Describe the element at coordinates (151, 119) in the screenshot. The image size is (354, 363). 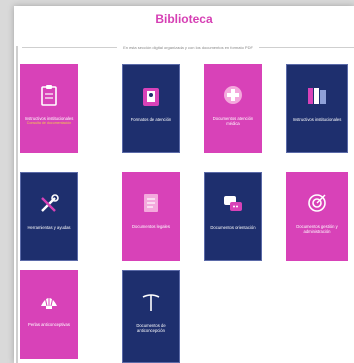
I see `tile-label: Formatos de atención` at that location.